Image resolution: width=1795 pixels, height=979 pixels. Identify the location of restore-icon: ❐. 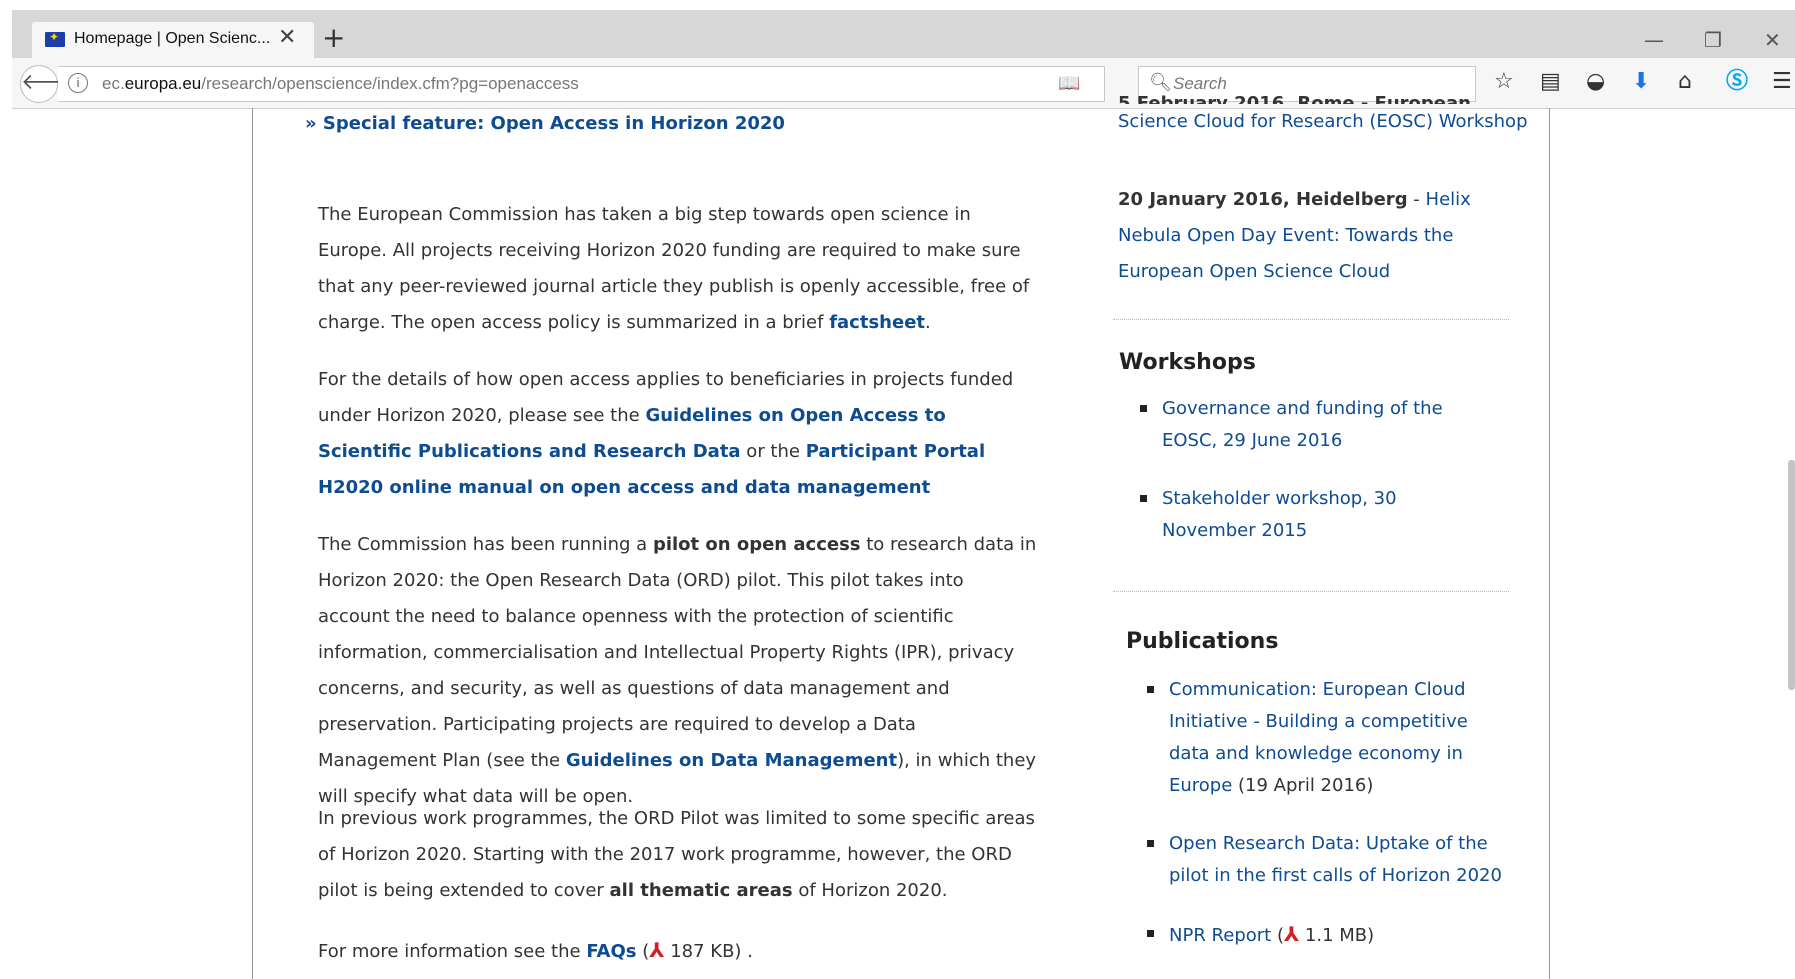
(1713, 40).